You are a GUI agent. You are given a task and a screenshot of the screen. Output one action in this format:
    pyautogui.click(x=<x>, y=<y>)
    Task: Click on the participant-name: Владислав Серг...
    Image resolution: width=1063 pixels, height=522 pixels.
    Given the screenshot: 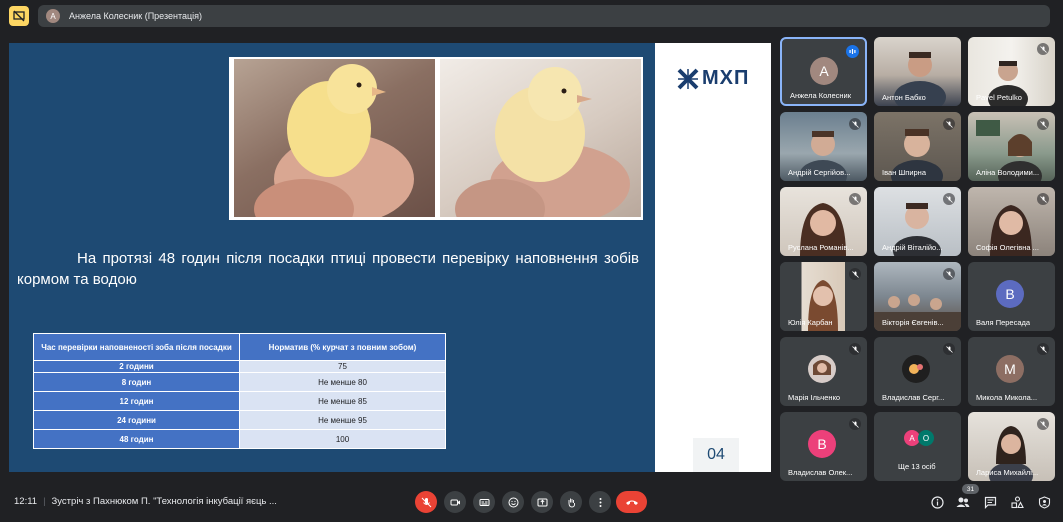 What is the action you would take?
    pyautogui.click(x=913, y=397)
    